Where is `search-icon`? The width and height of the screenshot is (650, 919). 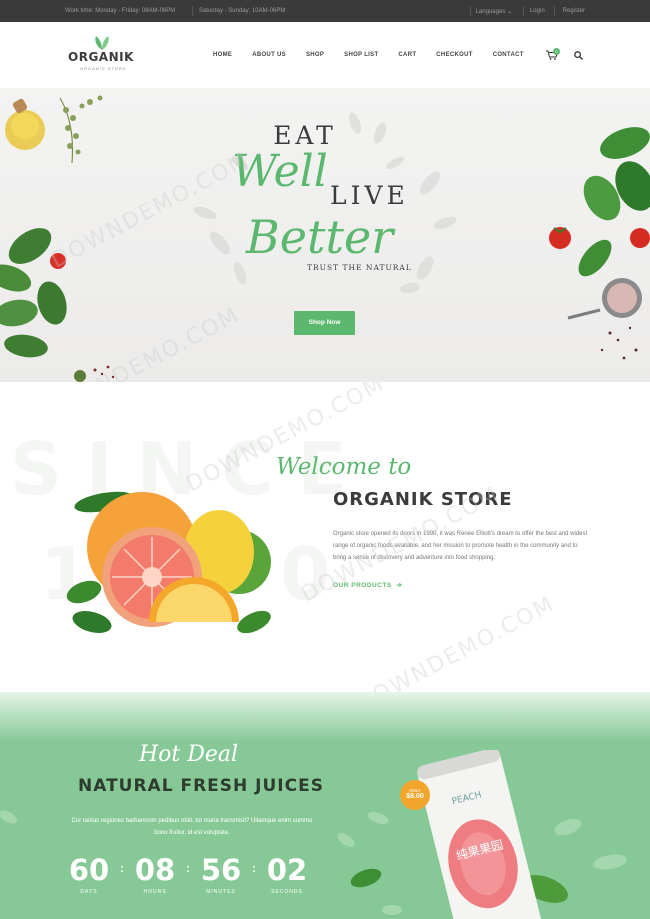
search-icon is located at coordinates (578, 55).